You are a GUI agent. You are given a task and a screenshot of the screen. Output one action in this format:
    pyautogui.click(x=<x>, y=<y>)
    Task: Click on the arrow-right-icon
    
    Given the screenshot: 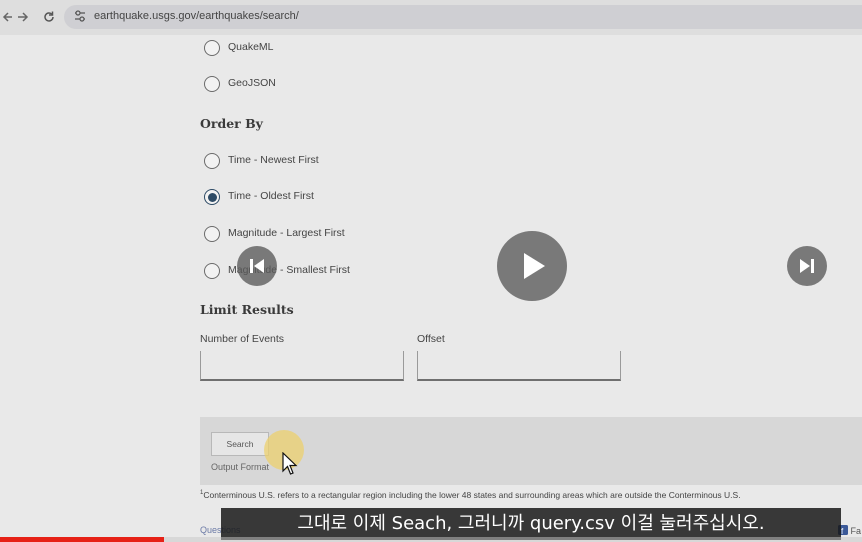 What is the action you would take?
    pyautogui.click(x=23, y=17)
    